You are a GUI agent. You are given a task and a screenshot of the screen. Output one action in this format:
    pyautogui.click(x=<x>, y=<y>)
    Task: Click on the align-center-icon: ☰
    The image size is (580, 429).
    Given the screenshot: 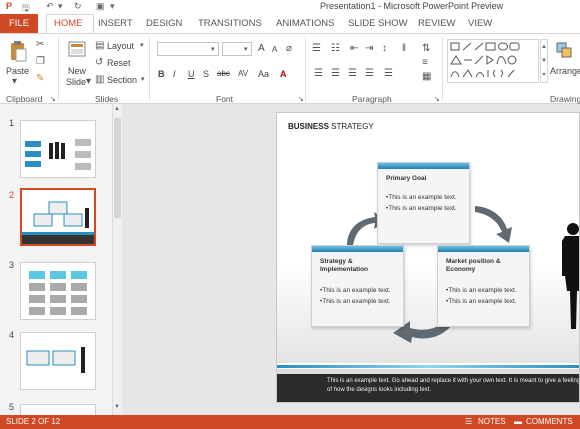 What is the action you would take?
    pyautogui.click(x=335, y=74)
    